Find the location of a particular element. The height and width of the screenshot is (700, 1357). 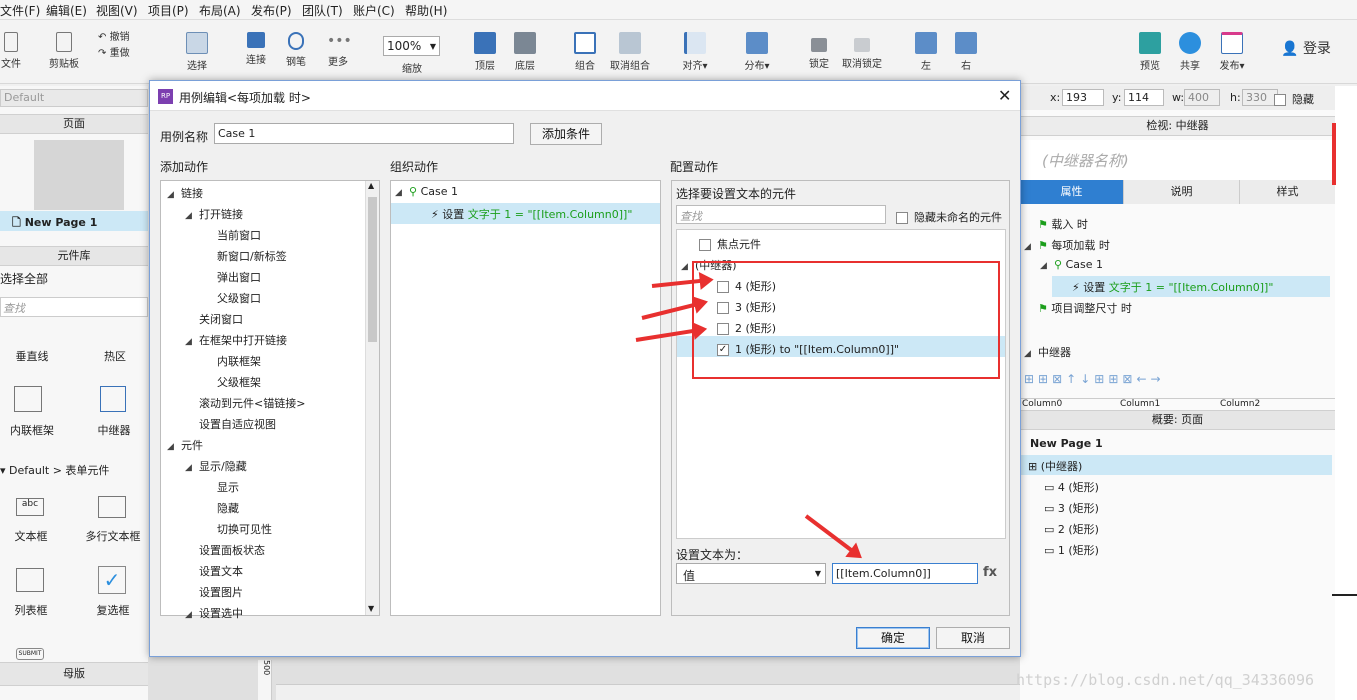

action-item: 父级窗口 is located at coordinates (239, 298).